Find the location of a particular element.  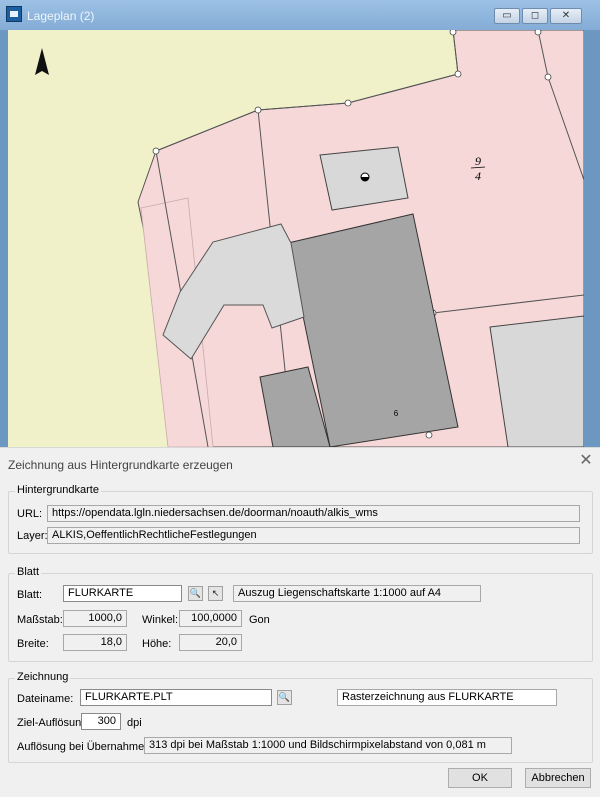

group-hintergrundkarte-legend: Hintergrundkarte is located at coordinates (58, 490).